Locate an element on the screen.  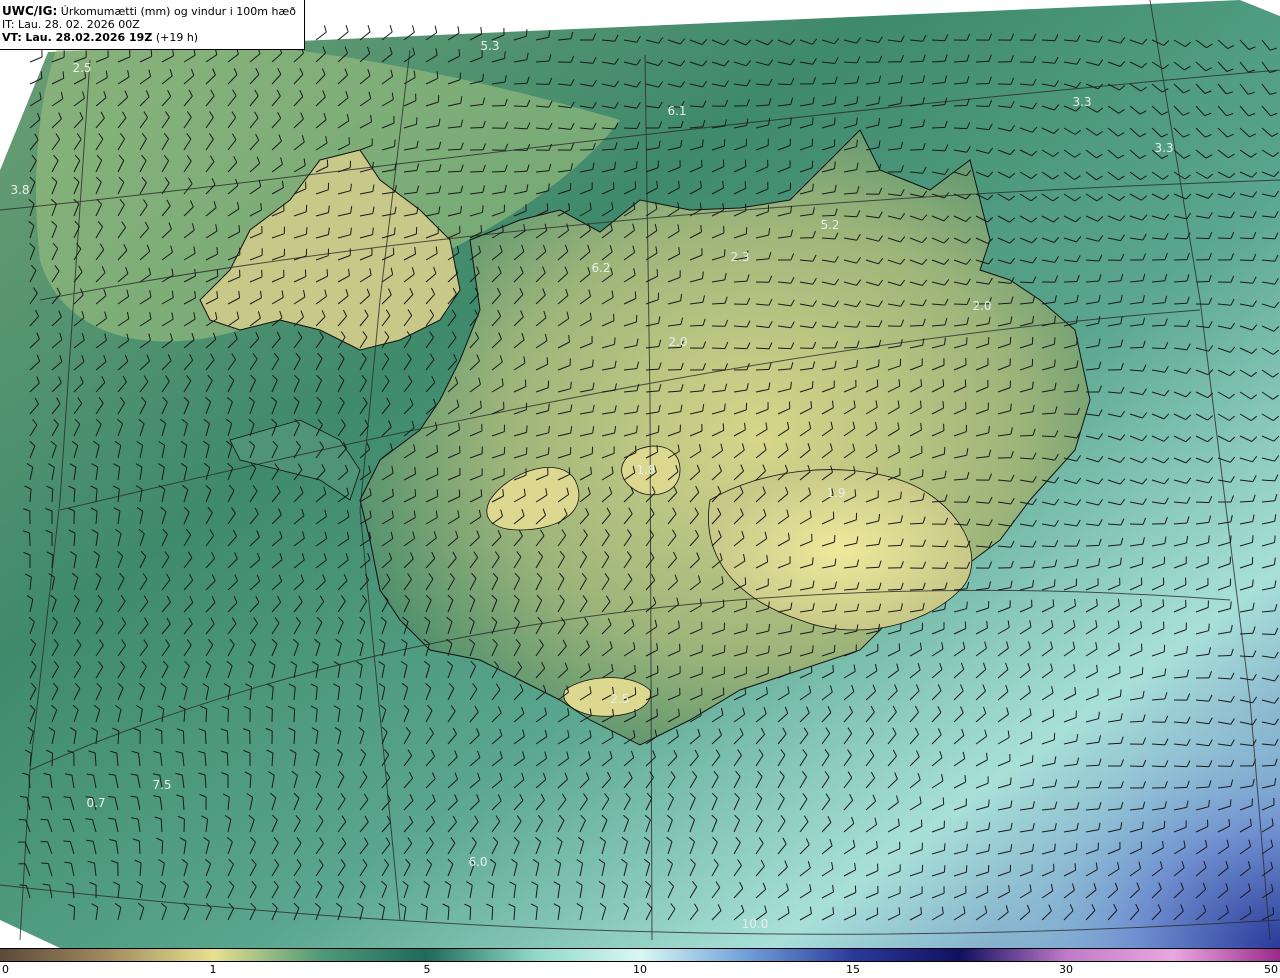
lead-time: (+19 h) is located at coordinates (177, 37).